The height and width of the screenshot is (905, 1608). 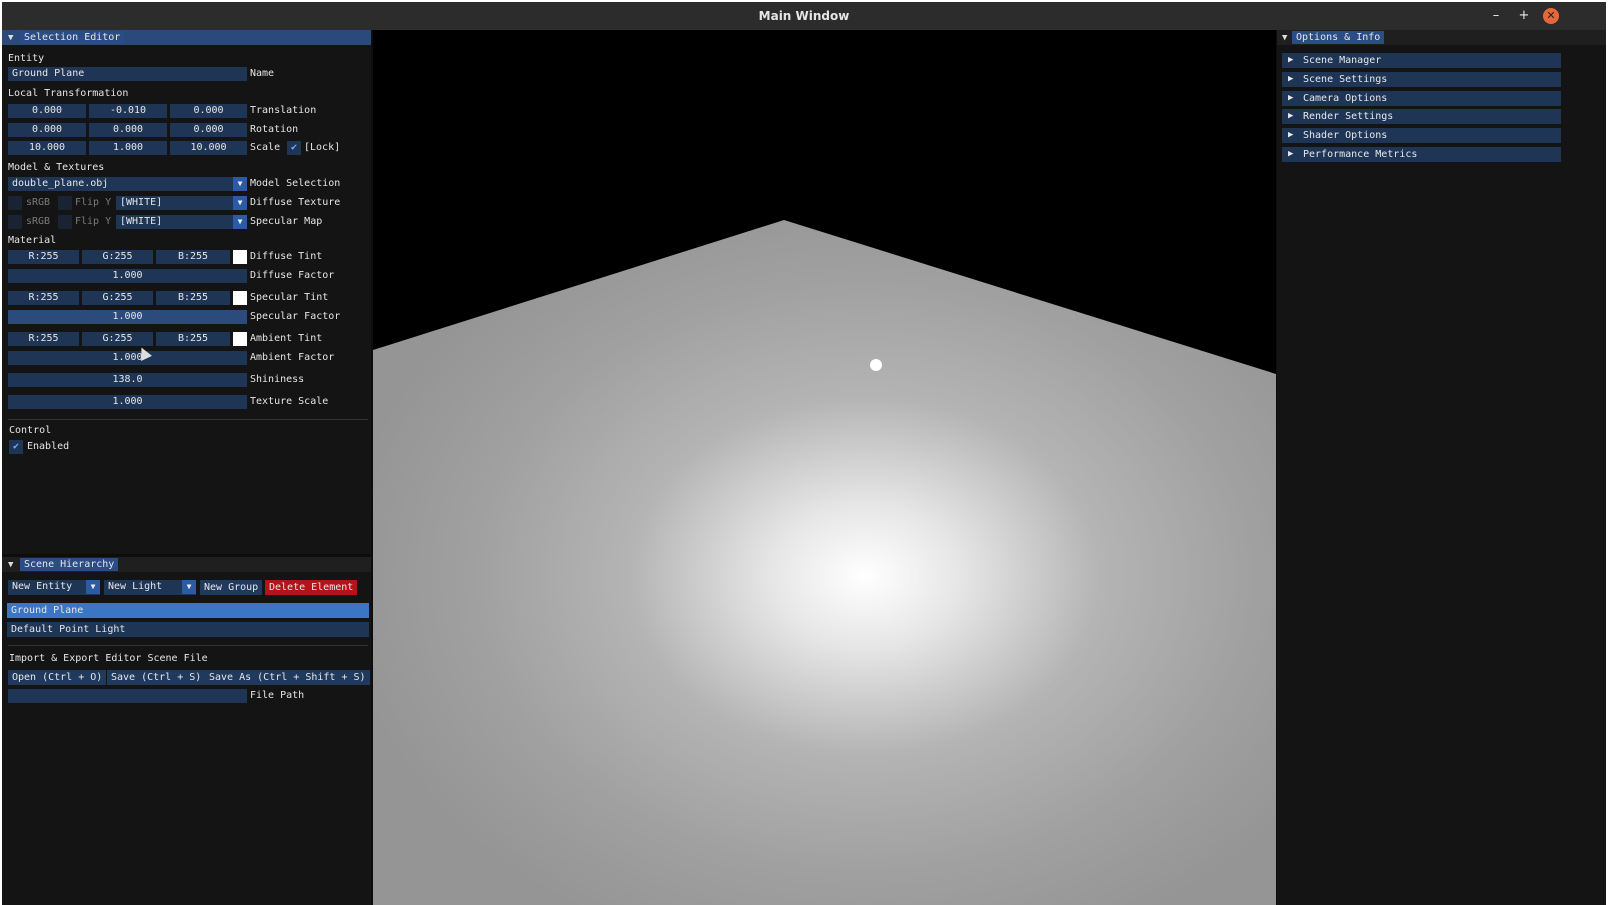 I want to click on texture-scale-slider: 1.000, so click(x=127, y=402).